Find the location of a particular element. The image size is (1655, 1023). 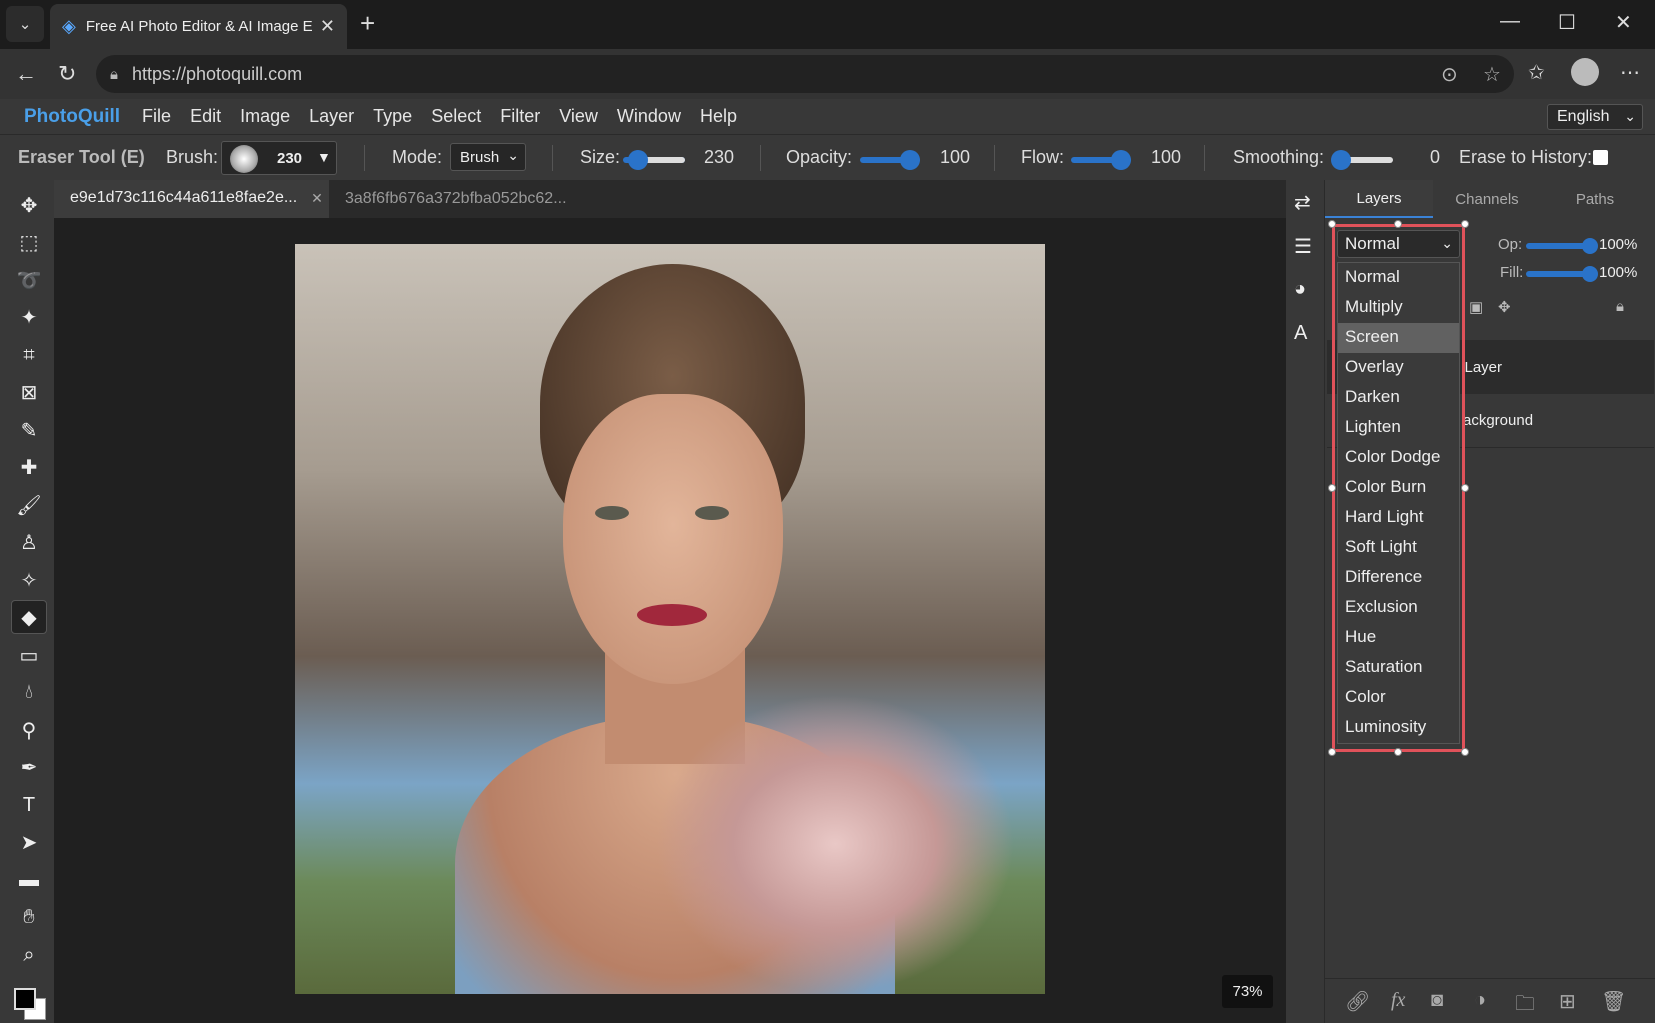

profile-avatar is located at coordinates (1585, 72).